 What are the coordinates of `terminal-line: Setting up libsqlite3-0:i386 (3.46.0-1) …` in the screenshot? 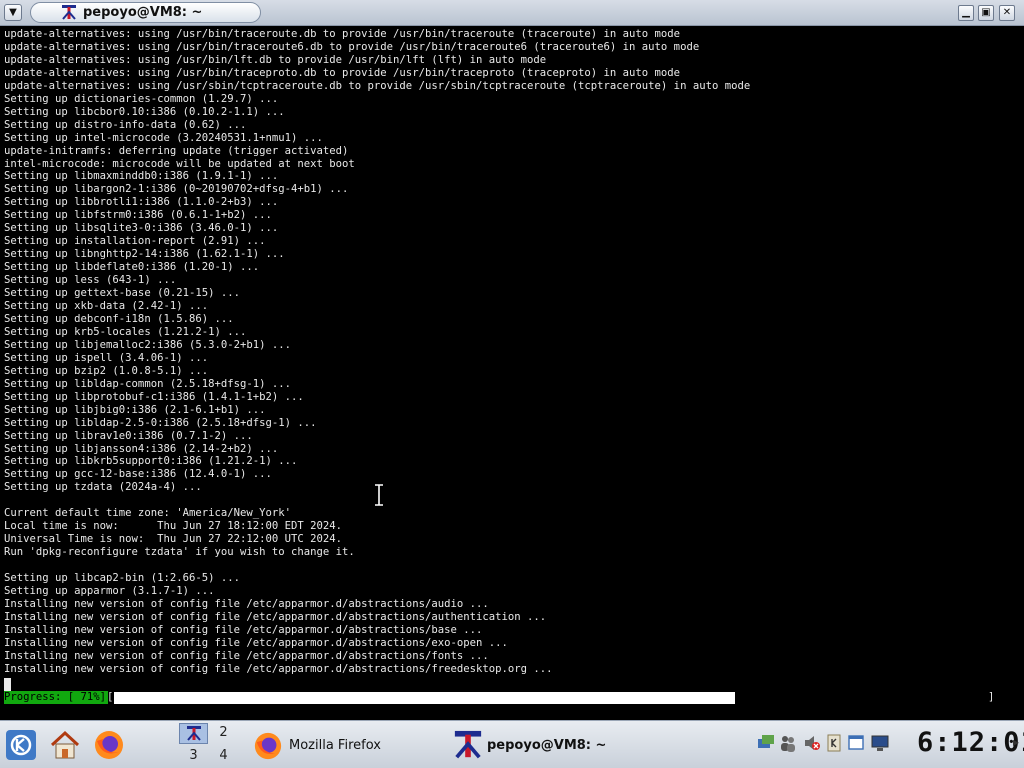 It's located at (141, 228).